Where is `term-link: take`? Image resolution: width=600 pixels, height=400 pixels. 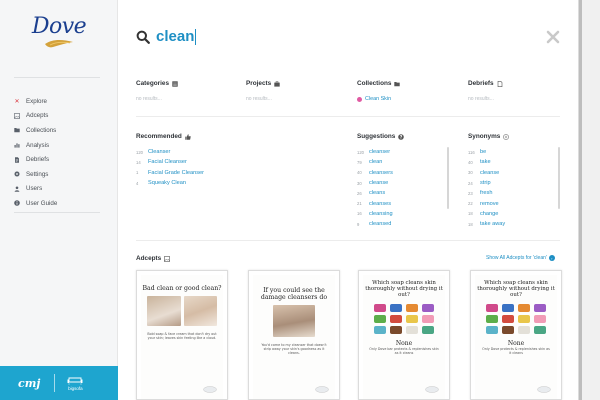
term-link: take is located at coordinates (485, 162).